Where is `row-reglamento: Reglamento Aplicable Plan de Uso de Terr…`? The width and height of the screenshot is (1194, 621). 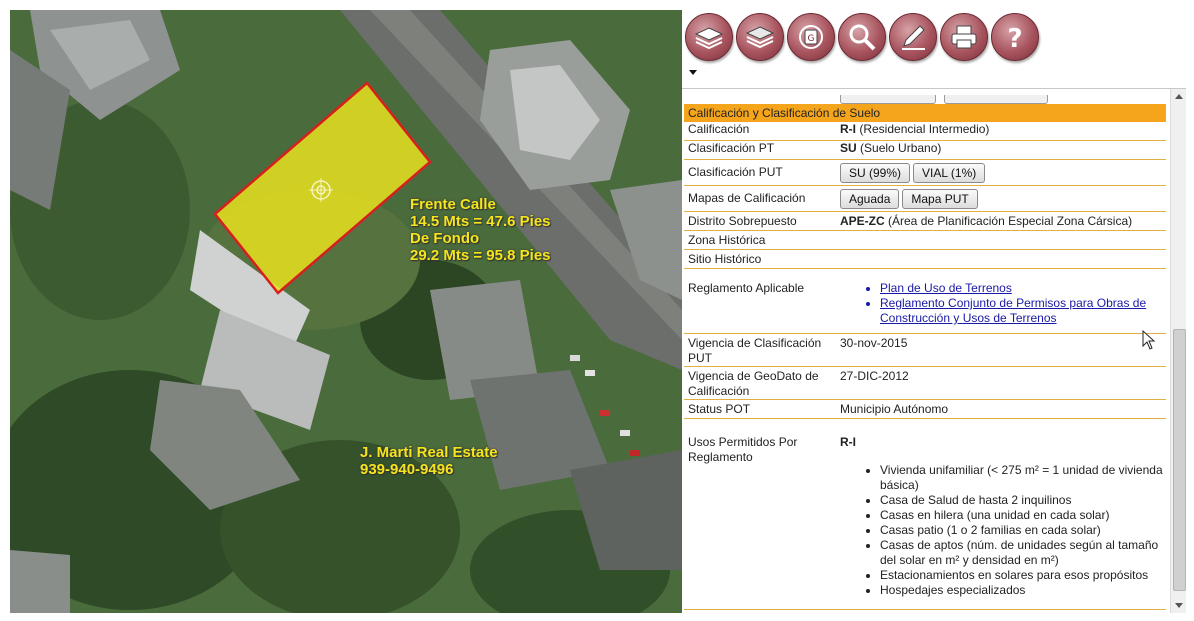
row-reglamento: Reglamento Aplicable Plan de Uso de Terr… is located at coordinates (925, 301).